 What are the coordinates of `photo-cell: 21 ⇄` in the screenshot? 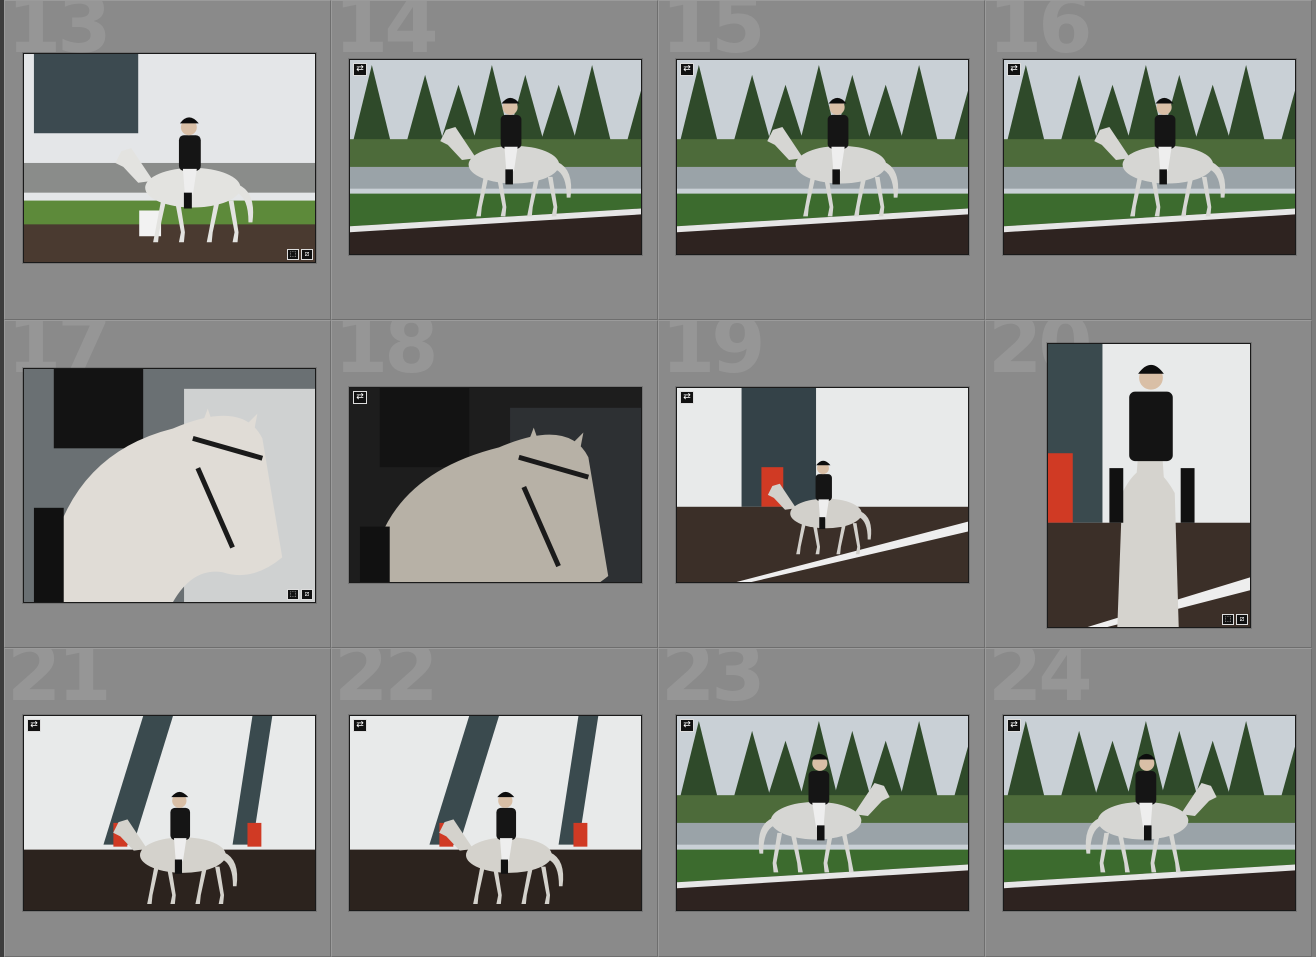 It's located at (167, 802).